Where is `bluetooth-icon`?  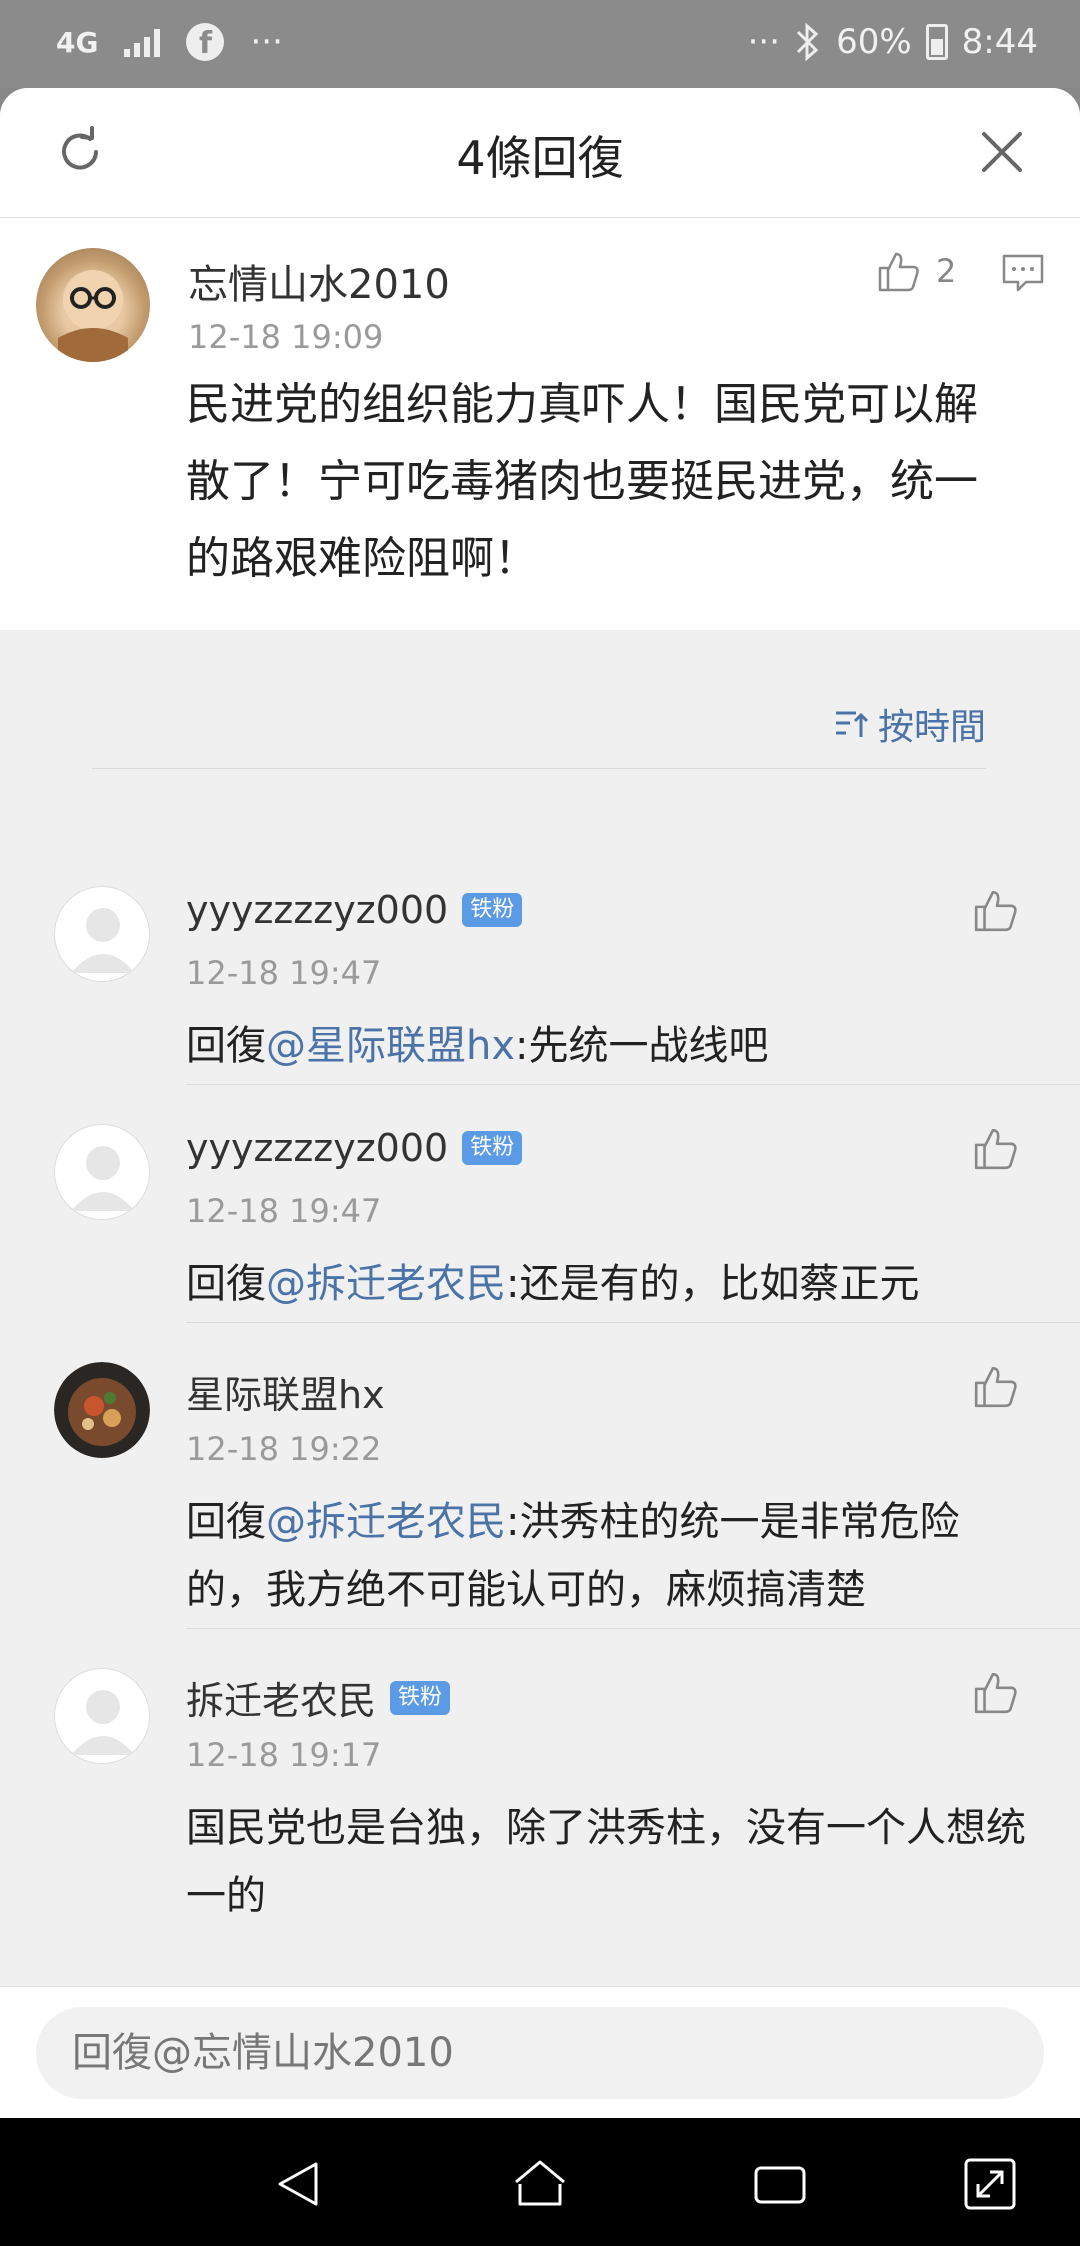
bluetooth-icon is located at coordinates (808, 42).